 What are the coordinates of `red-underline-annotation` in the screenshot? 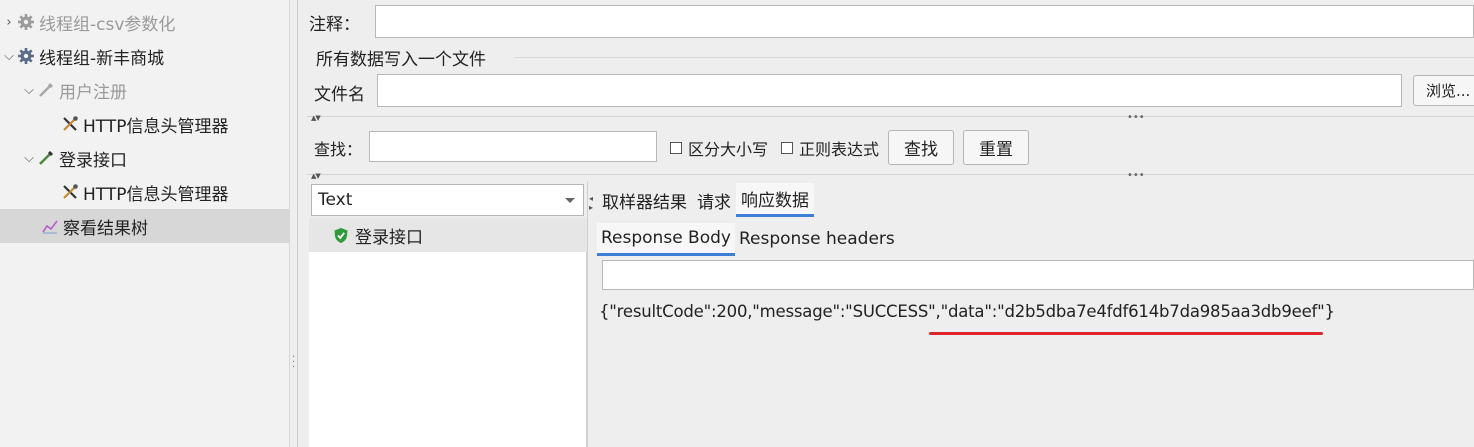 It's located at (1126, 333).